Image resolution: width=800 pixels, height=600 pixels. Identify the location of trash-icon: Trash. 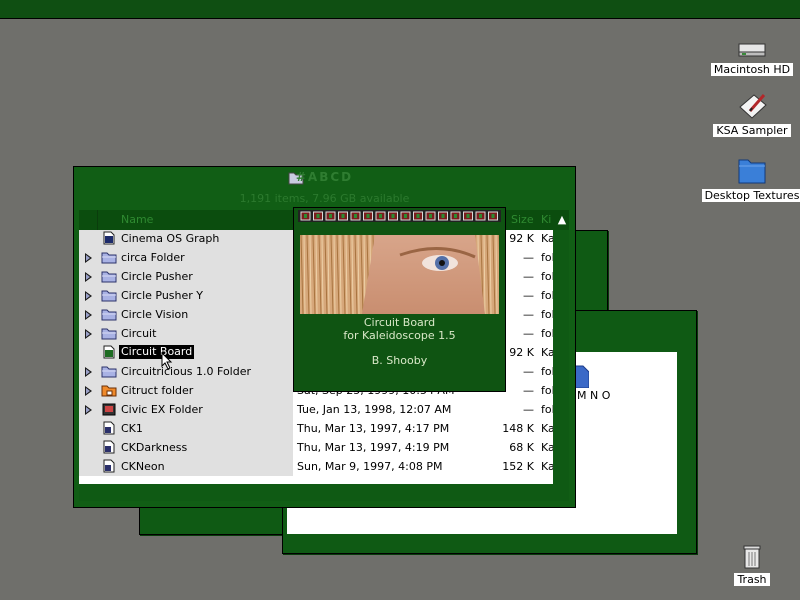
(748, 563).